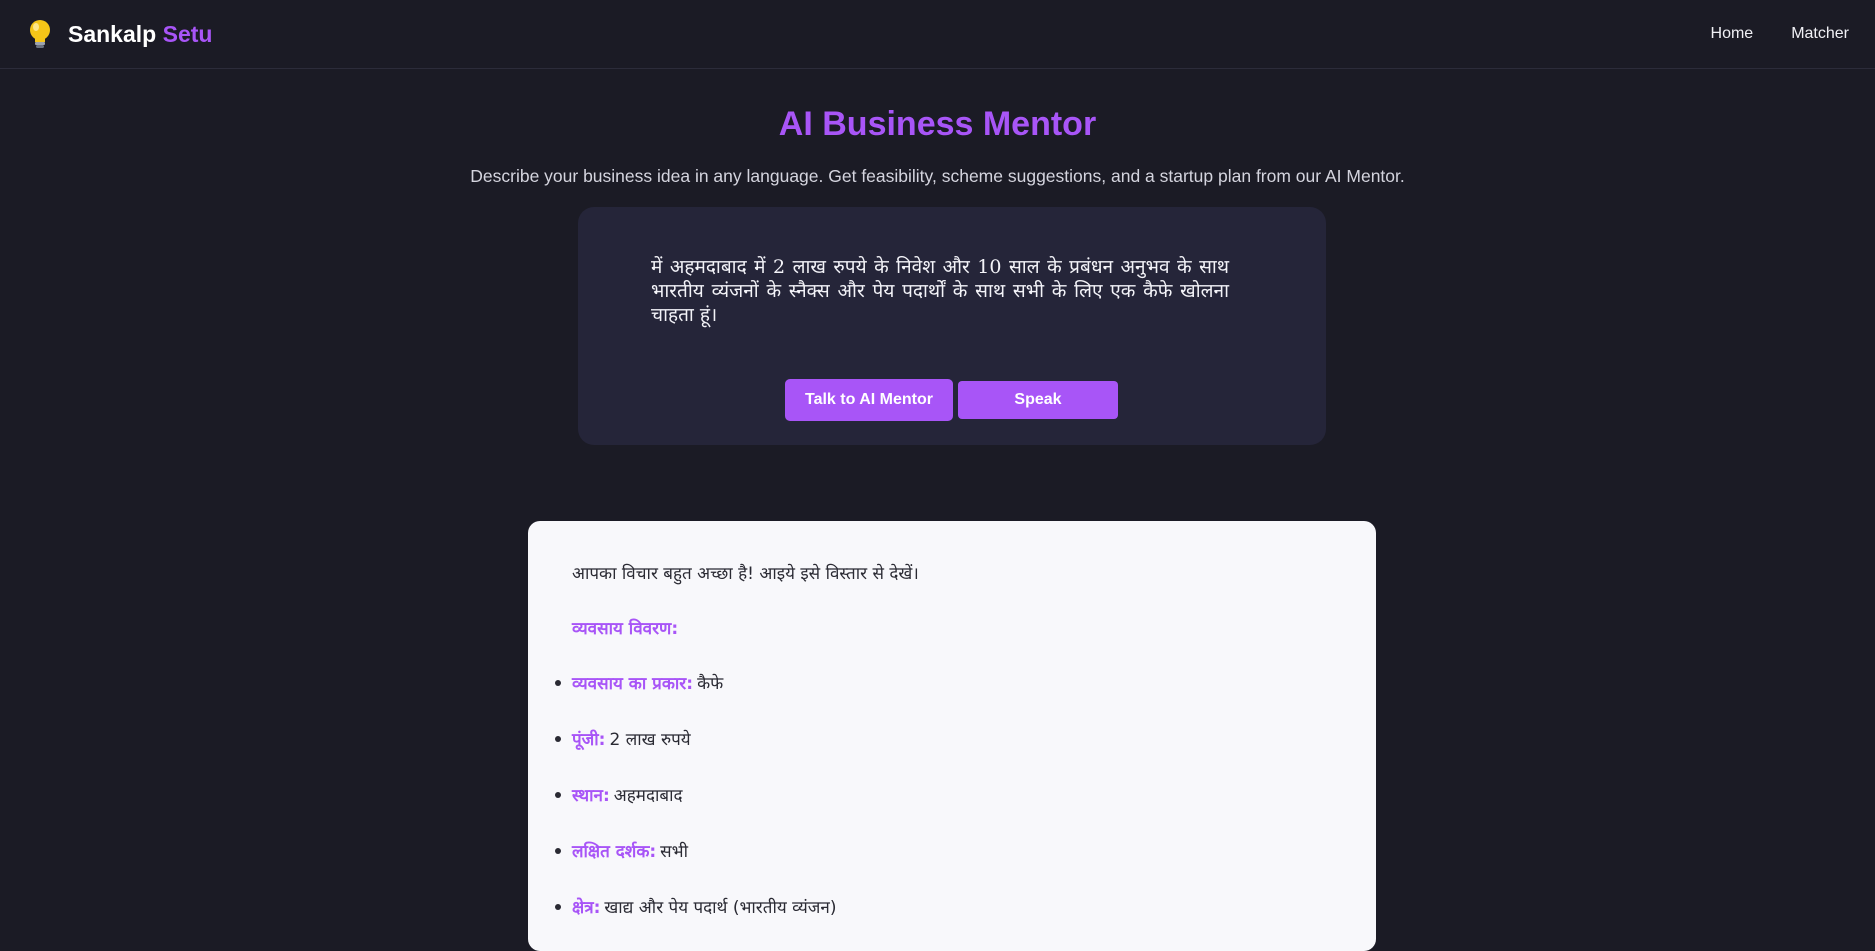 The height and width of the screenshot is (951, 1875). I want to click on detail-key: क्षेत्र:, so click(586, 908).